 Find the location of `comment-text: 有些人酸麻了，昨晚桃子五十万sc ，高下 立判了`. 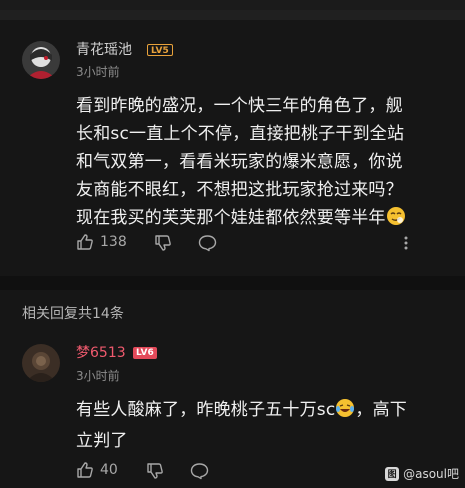

comment-text: 有些人酸麻了，昨晚桃子五十万sc ，高下 立判了 is located at coordinates (241, 425).